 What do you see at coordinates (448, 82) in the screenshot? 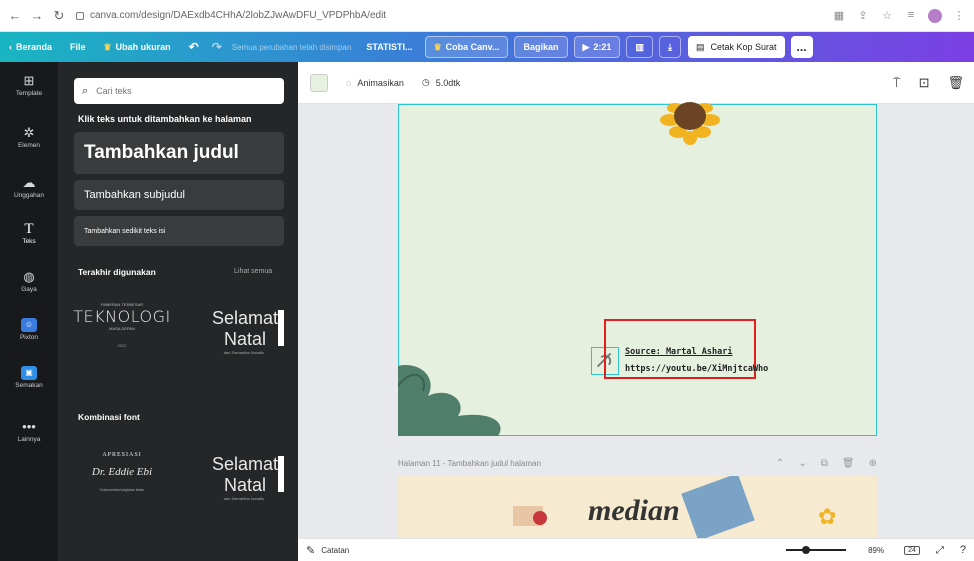
I see `duration-label: 5.0dtk` at bounding box center [448, 82].